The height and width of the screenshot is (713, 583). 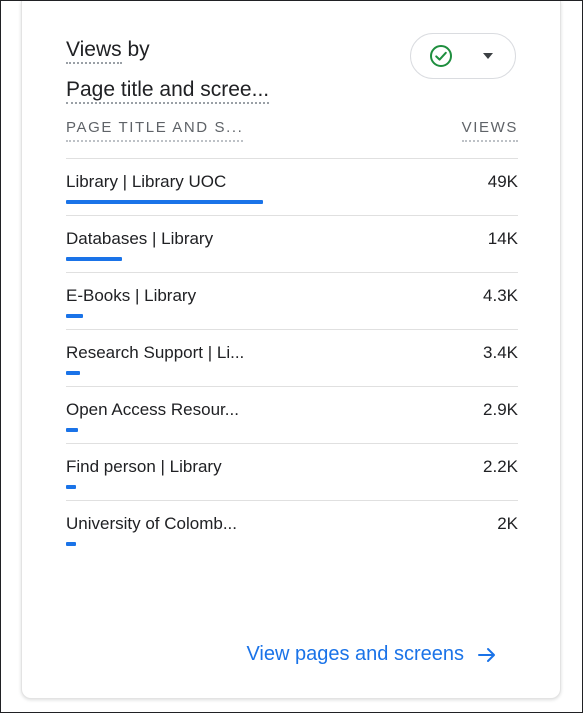 I want to click on view-pages-and-screens-link: View pages and screens, so click(x=371, y=654).